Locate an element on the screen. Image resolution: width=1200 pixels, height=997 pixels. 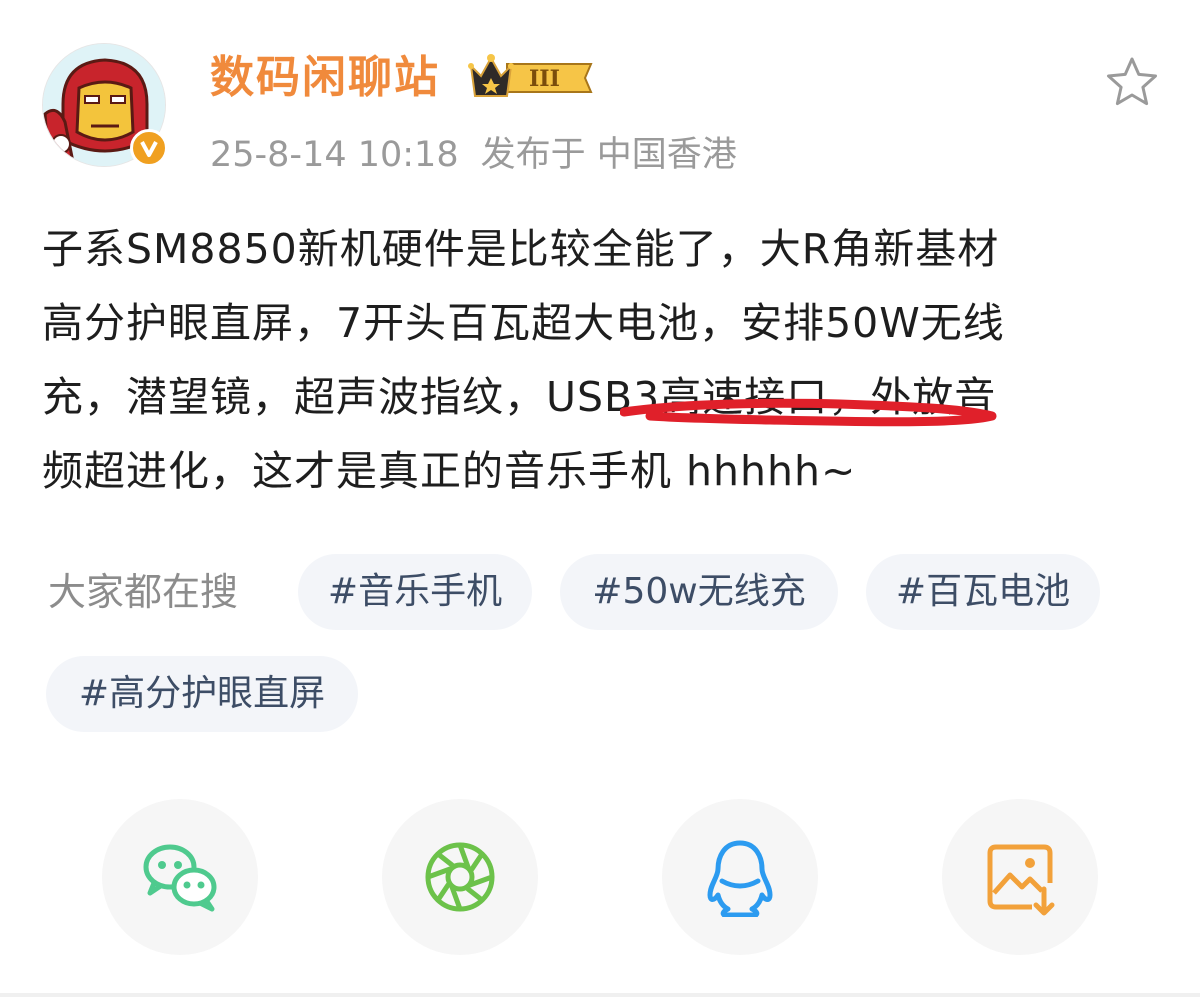
moments-icon is located at coordinates (460, 877).